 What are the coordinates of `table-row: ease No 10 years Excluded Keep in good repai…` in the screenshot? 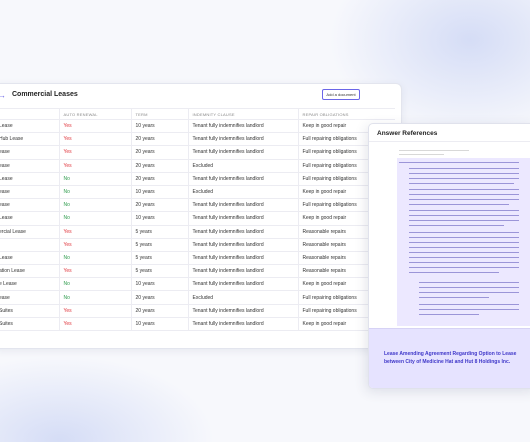 It's located at (197, 192).